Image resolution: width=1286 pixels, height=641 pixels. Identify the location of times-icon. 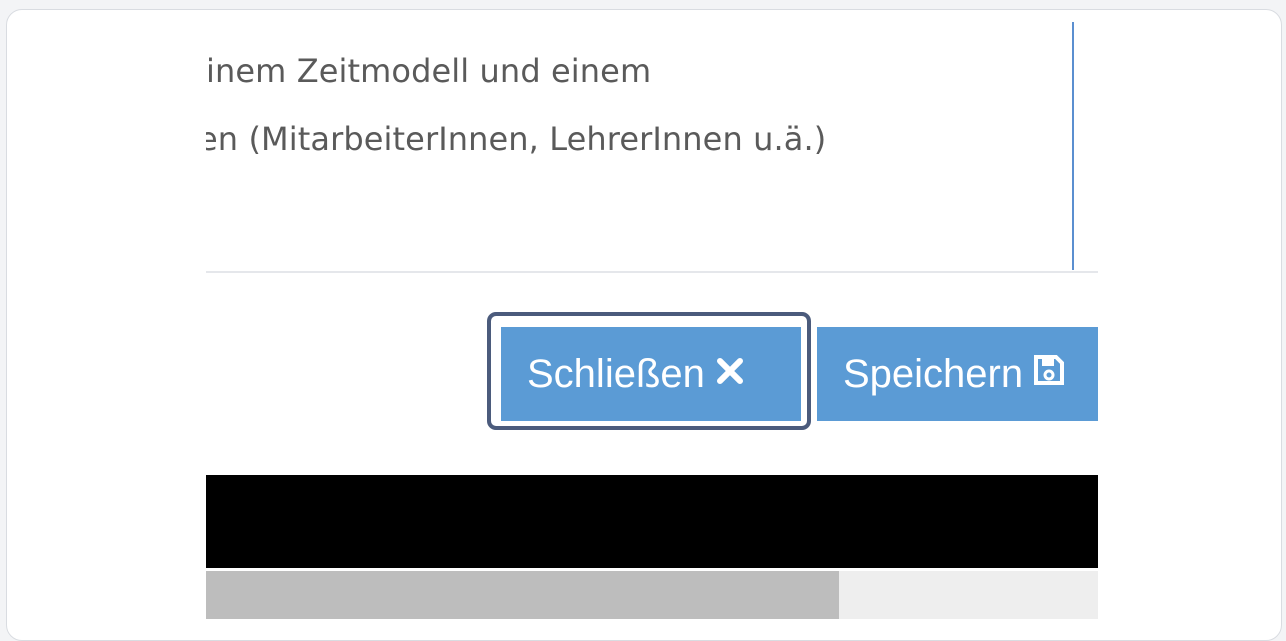
(730, 374).